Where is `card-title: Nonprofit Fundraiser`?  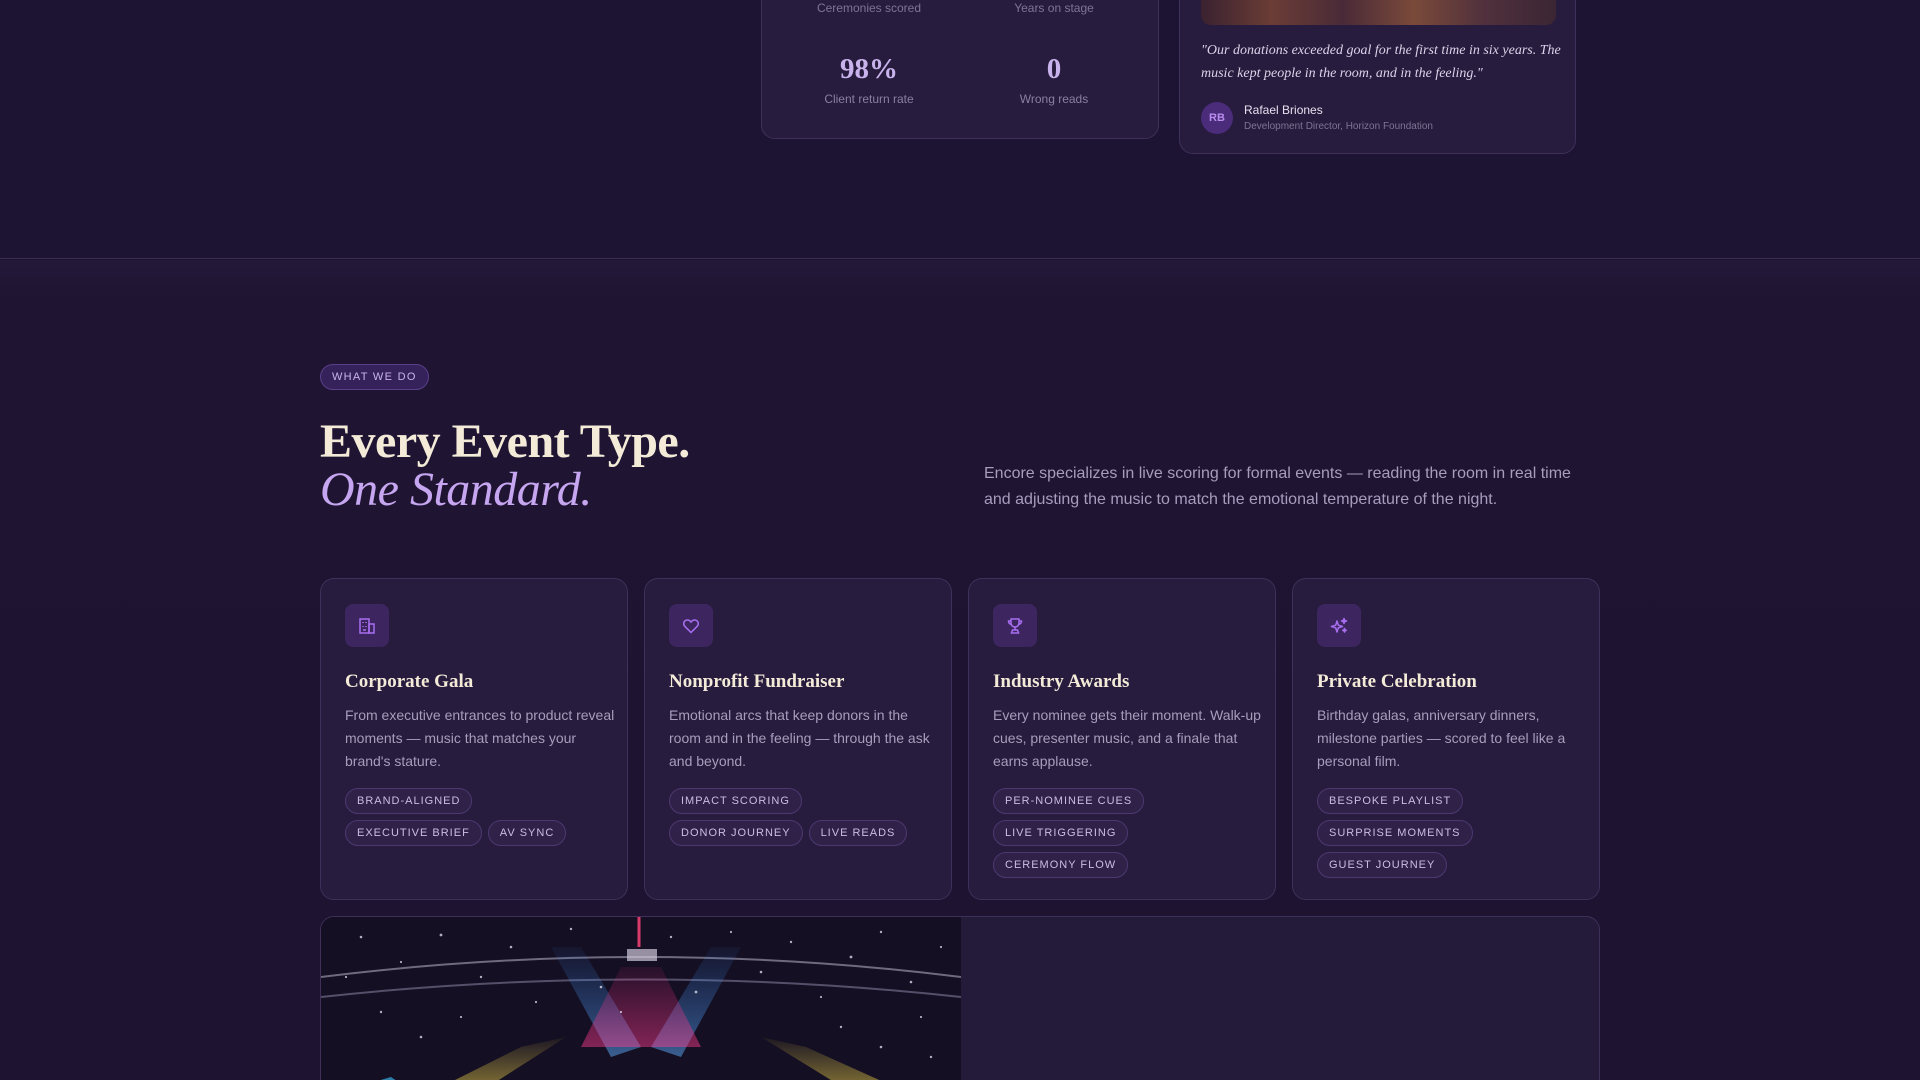 card-title: Nonprofit Fundraiser is located at coordinates (757, 681).